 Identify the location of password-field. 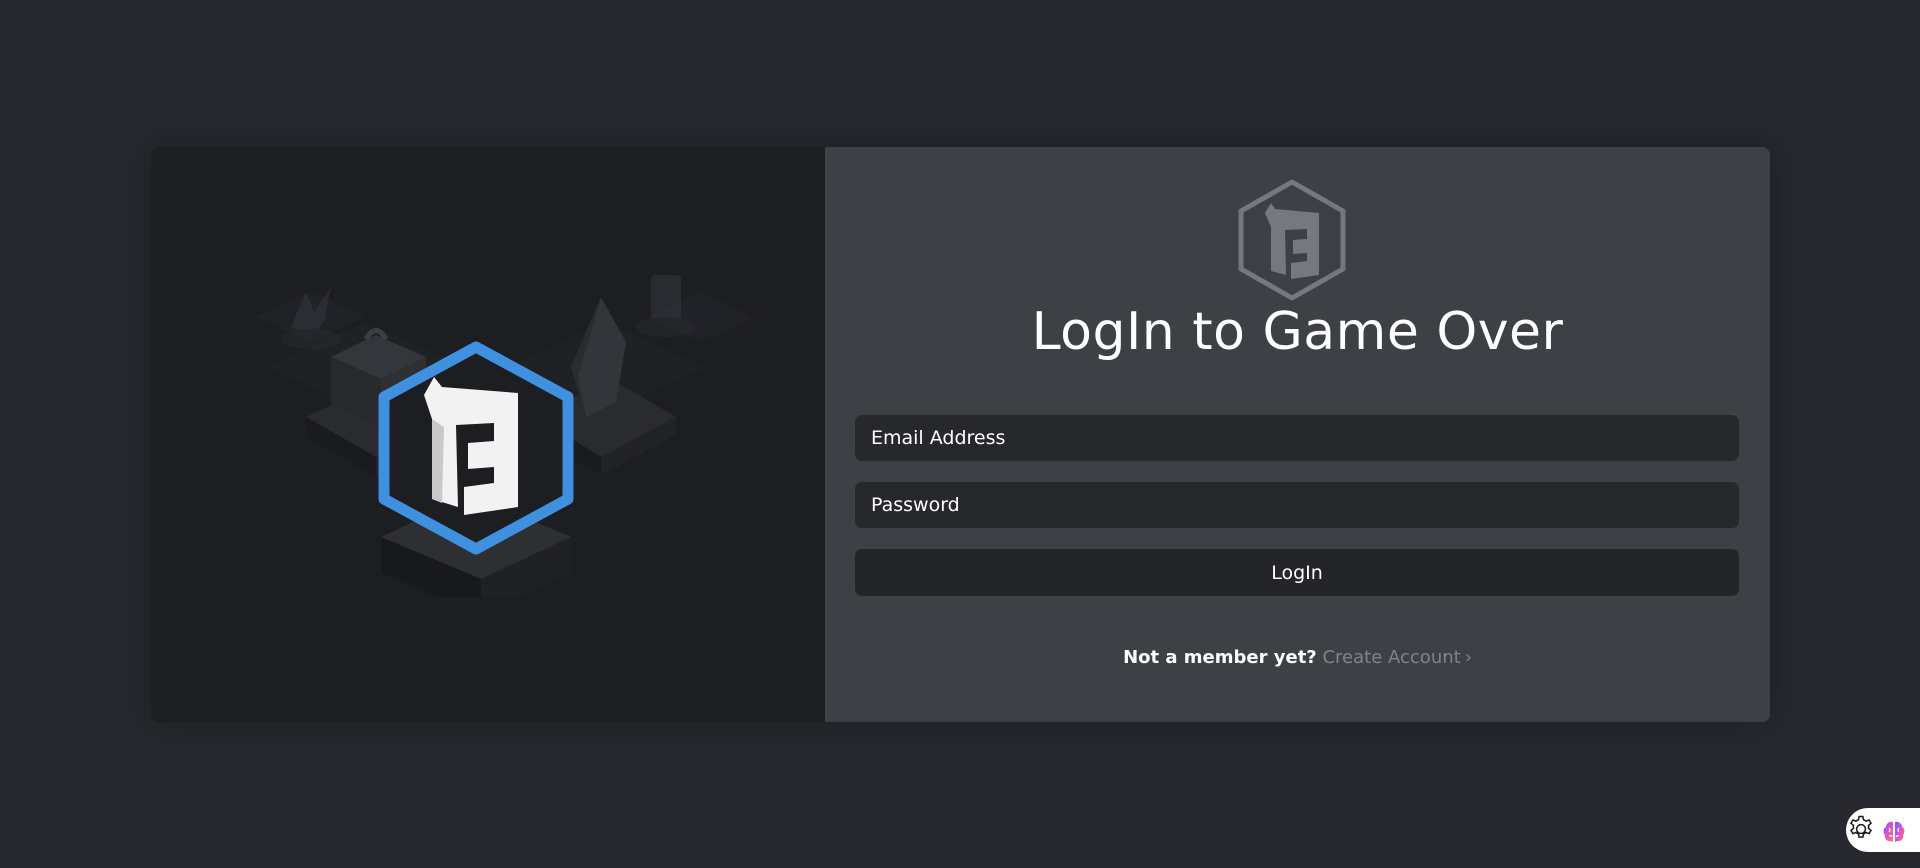
(1297, 505).